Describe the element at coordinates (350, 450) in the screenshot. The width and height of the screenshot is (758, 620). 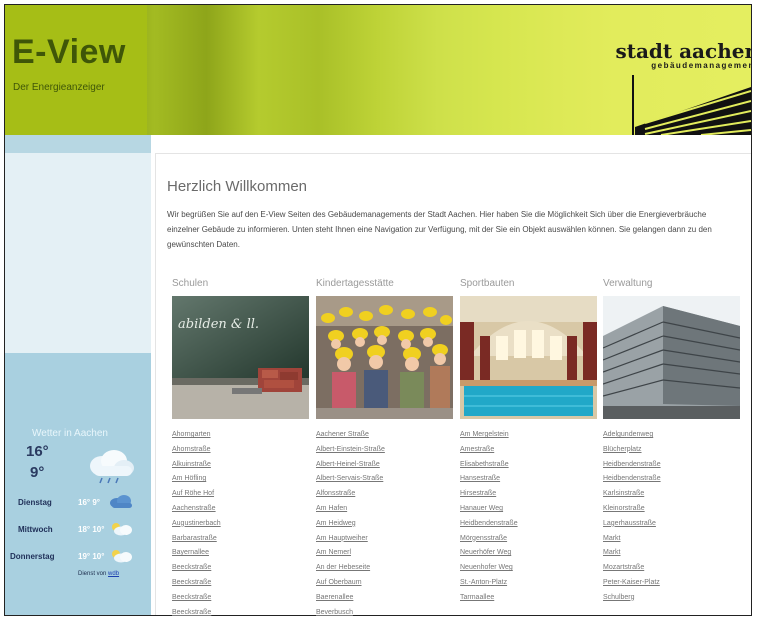
I see `list-item: Albert-Einstein-Straße` at that location.